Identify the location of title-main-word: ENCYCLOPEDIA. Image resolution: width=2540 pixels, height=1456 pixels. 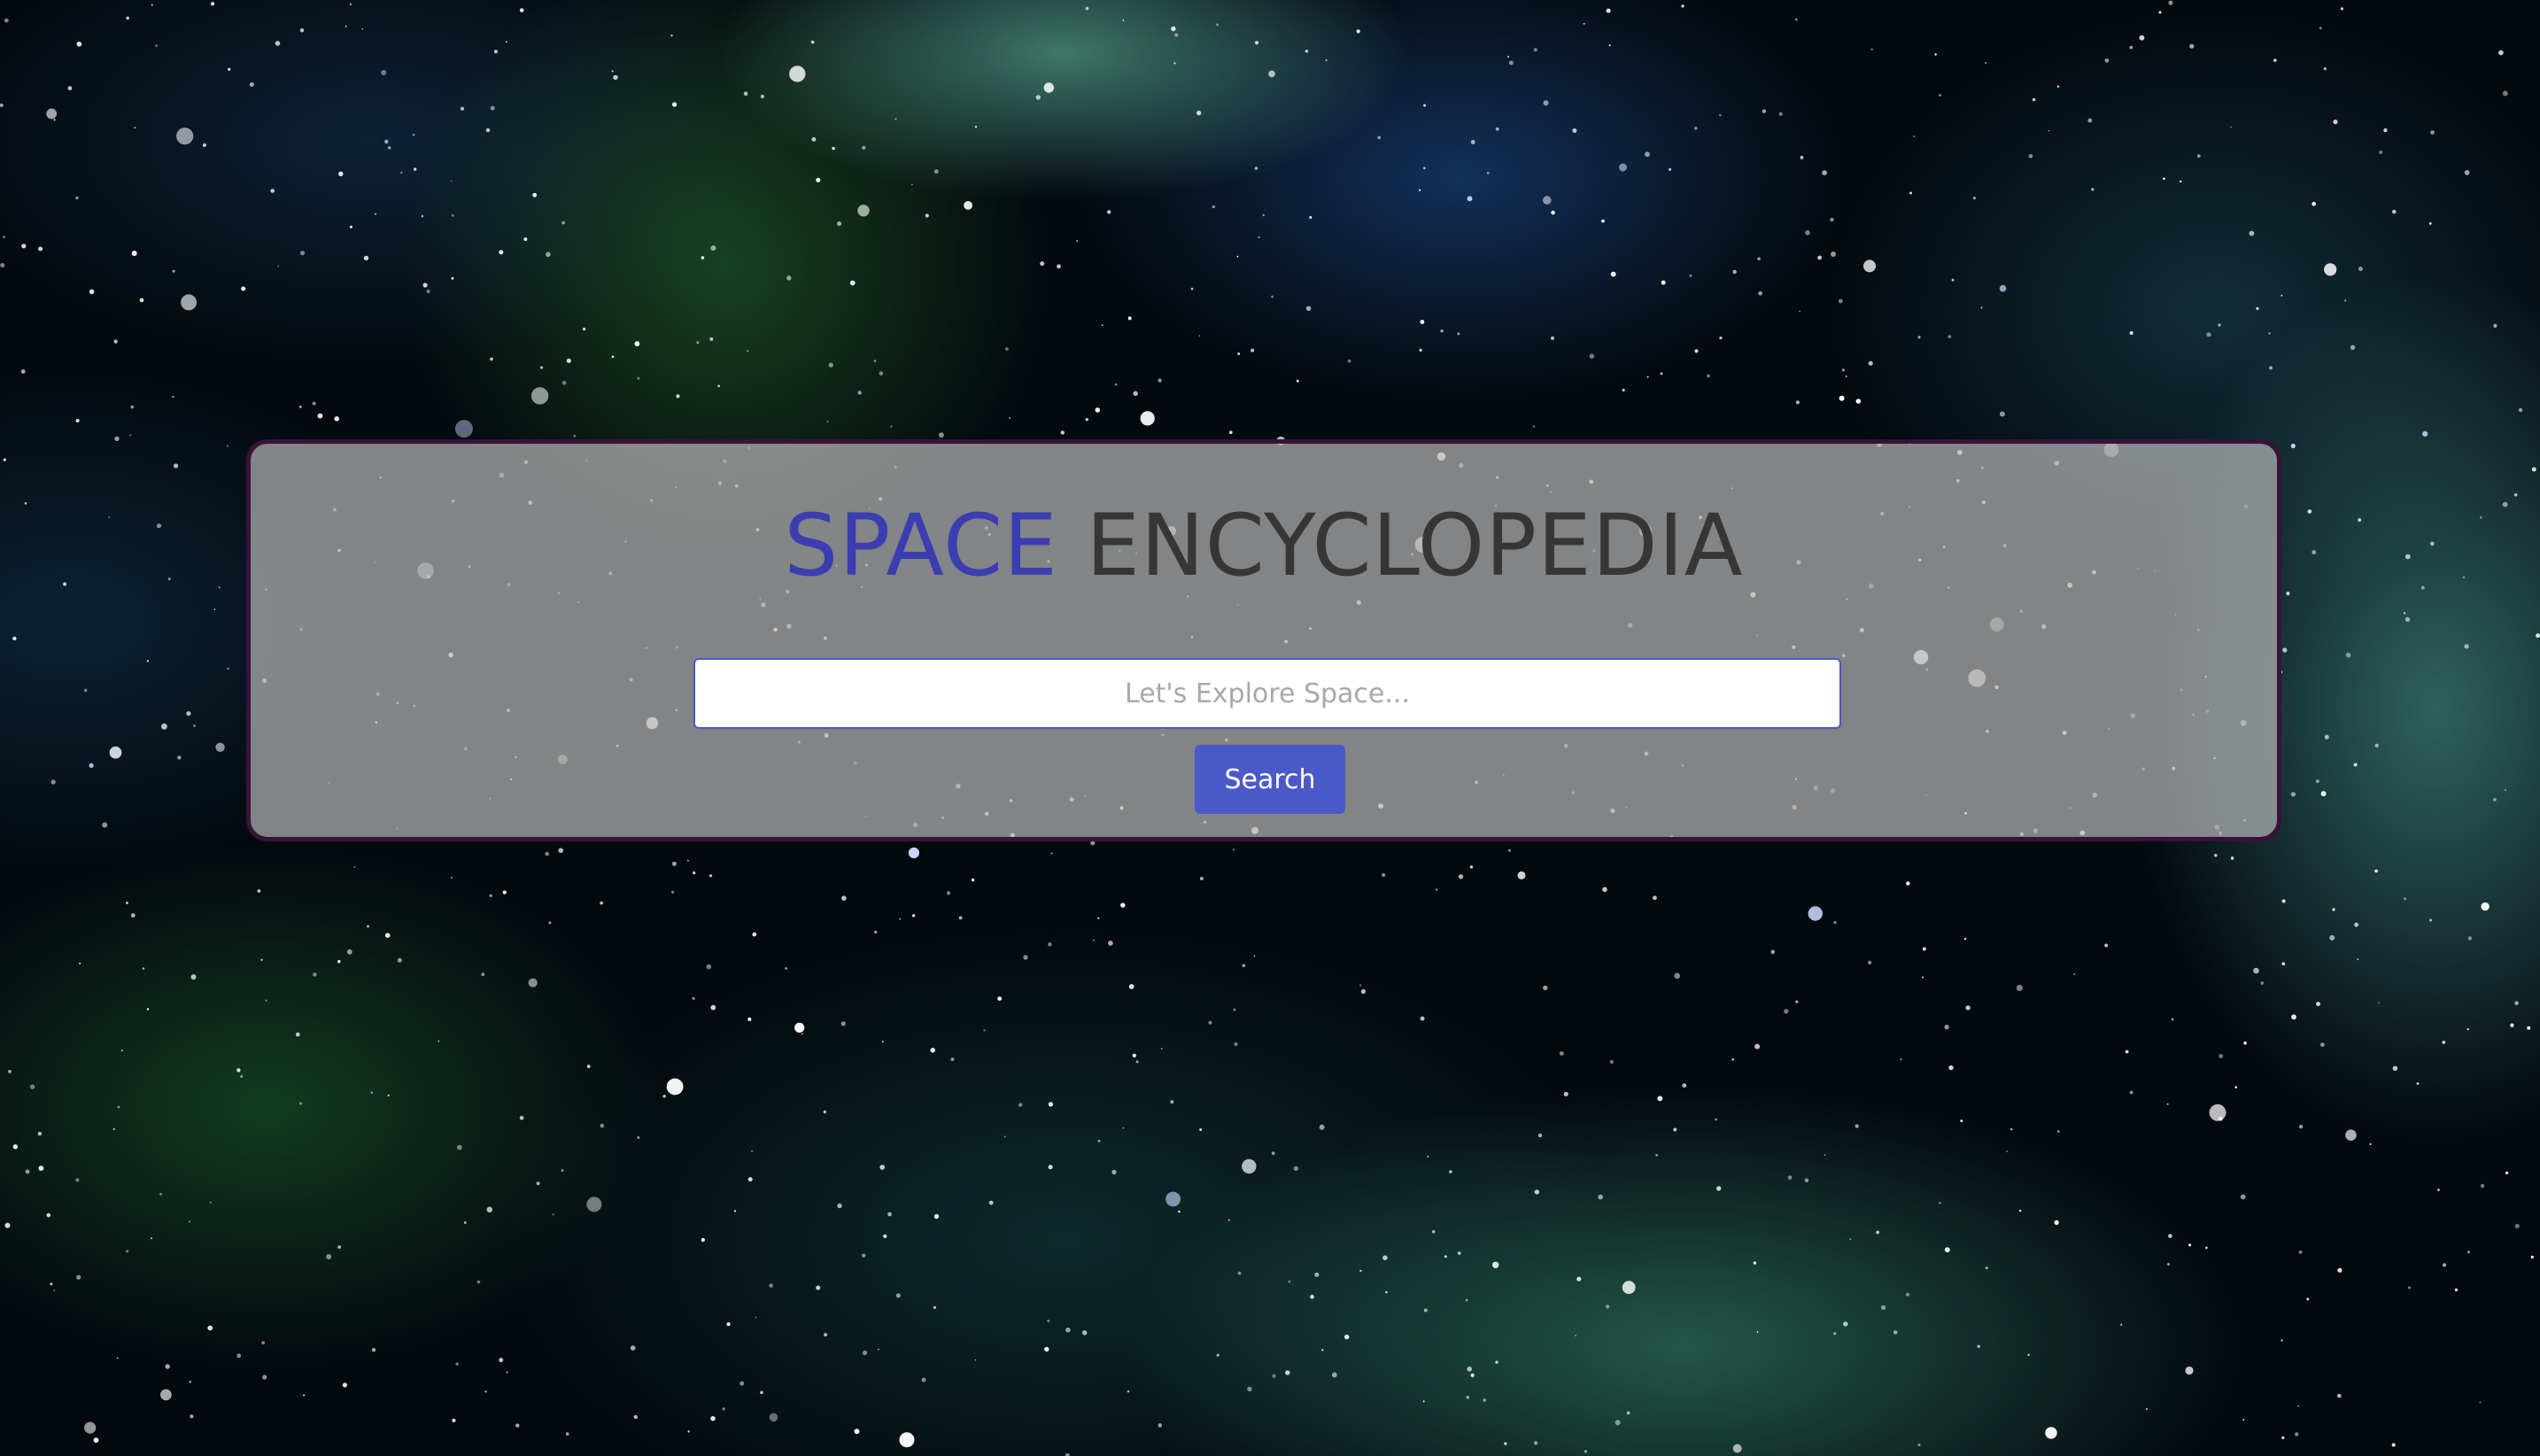
(1415, 545).